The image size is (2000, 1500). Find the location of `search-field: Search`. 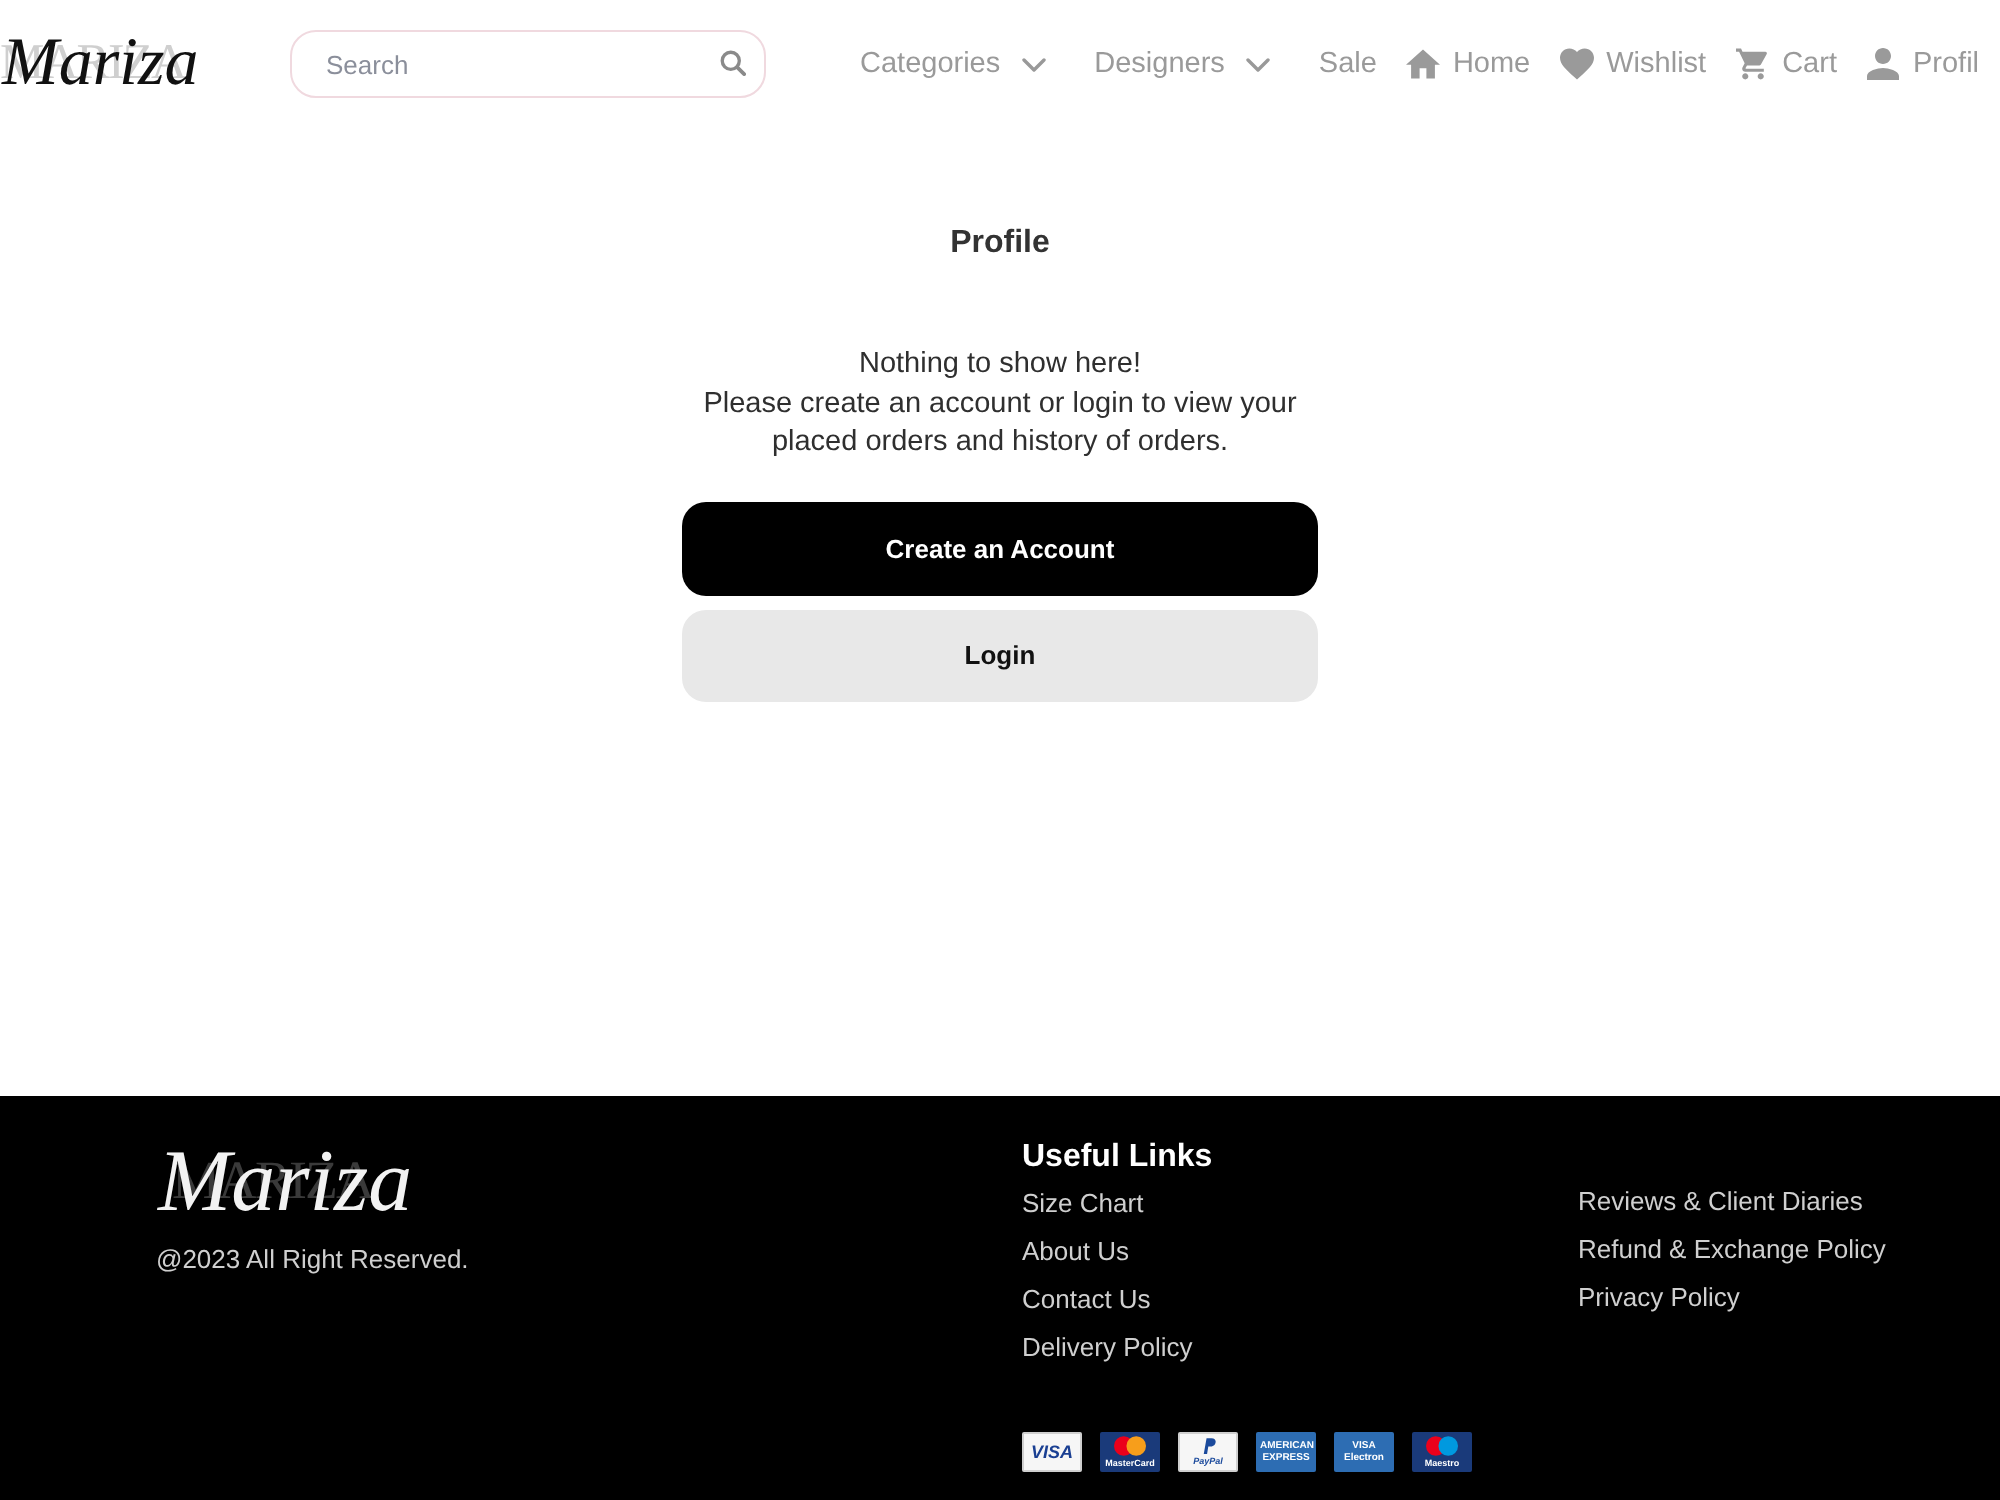

search-field: Search is located at coordinates (528, 64).